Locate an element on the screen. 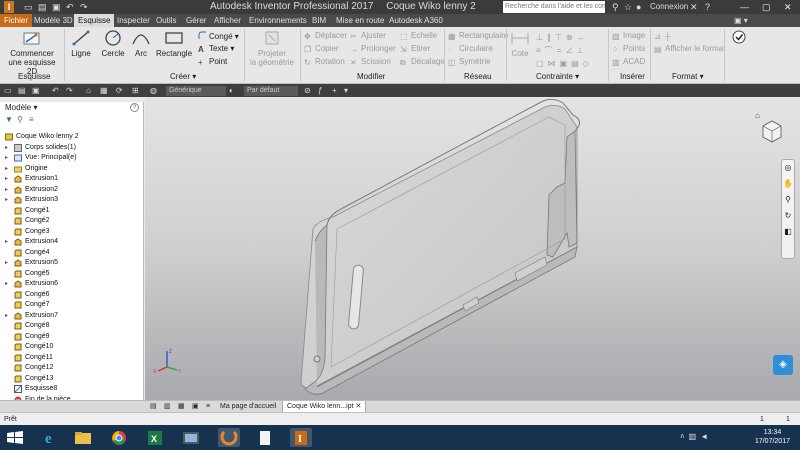 The image size is (800, 450). insert-points-button: ⁘ Points is located at coordinates (628, 49).